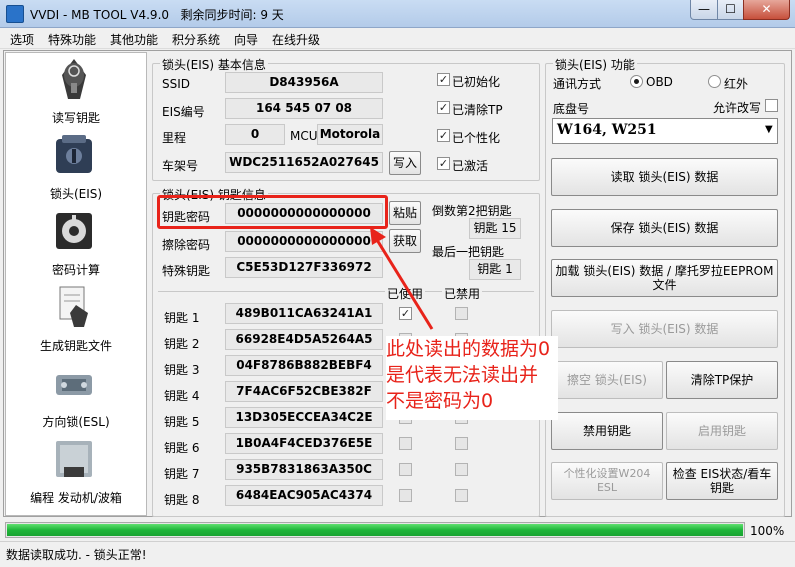 The image size is (795, 567). Describe the element at coordinates (607, 431) in the screenshot. I see `disable-key-button: 禁用钥匙` at that location.